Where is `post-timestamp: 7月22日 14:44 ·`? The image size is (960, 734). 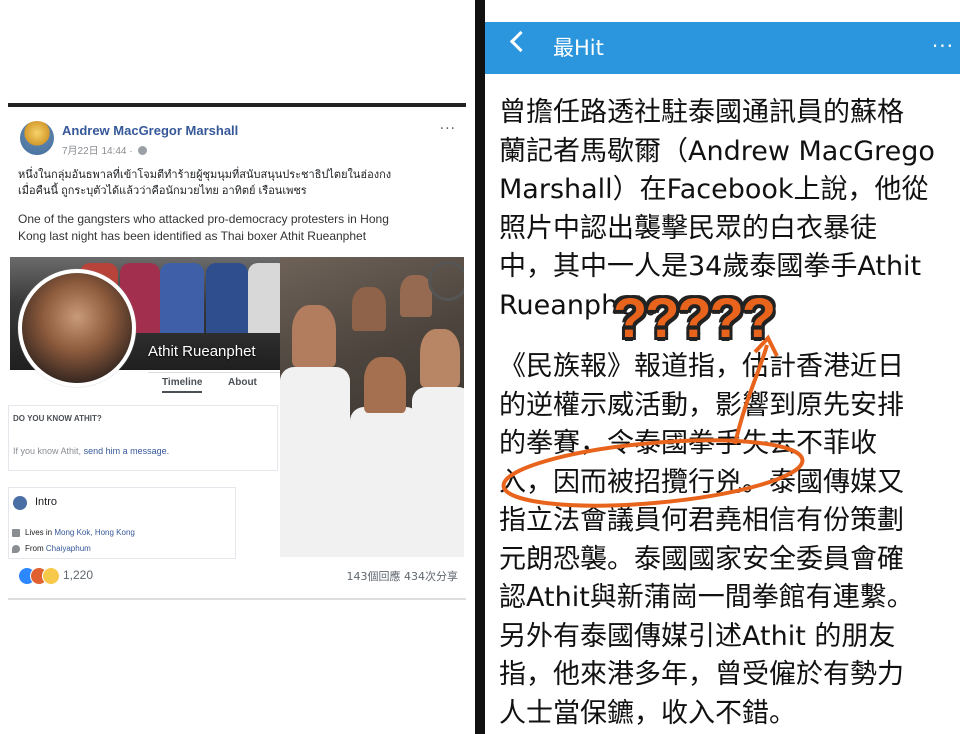 post-timestamp: 7月22日 14:44 · is located at coordinates (105, 149).